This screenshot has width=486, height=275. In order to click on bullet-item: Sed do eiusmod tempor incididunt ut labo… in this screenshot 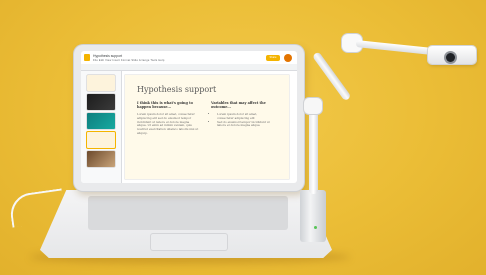, I will do `click(245, 124)`.